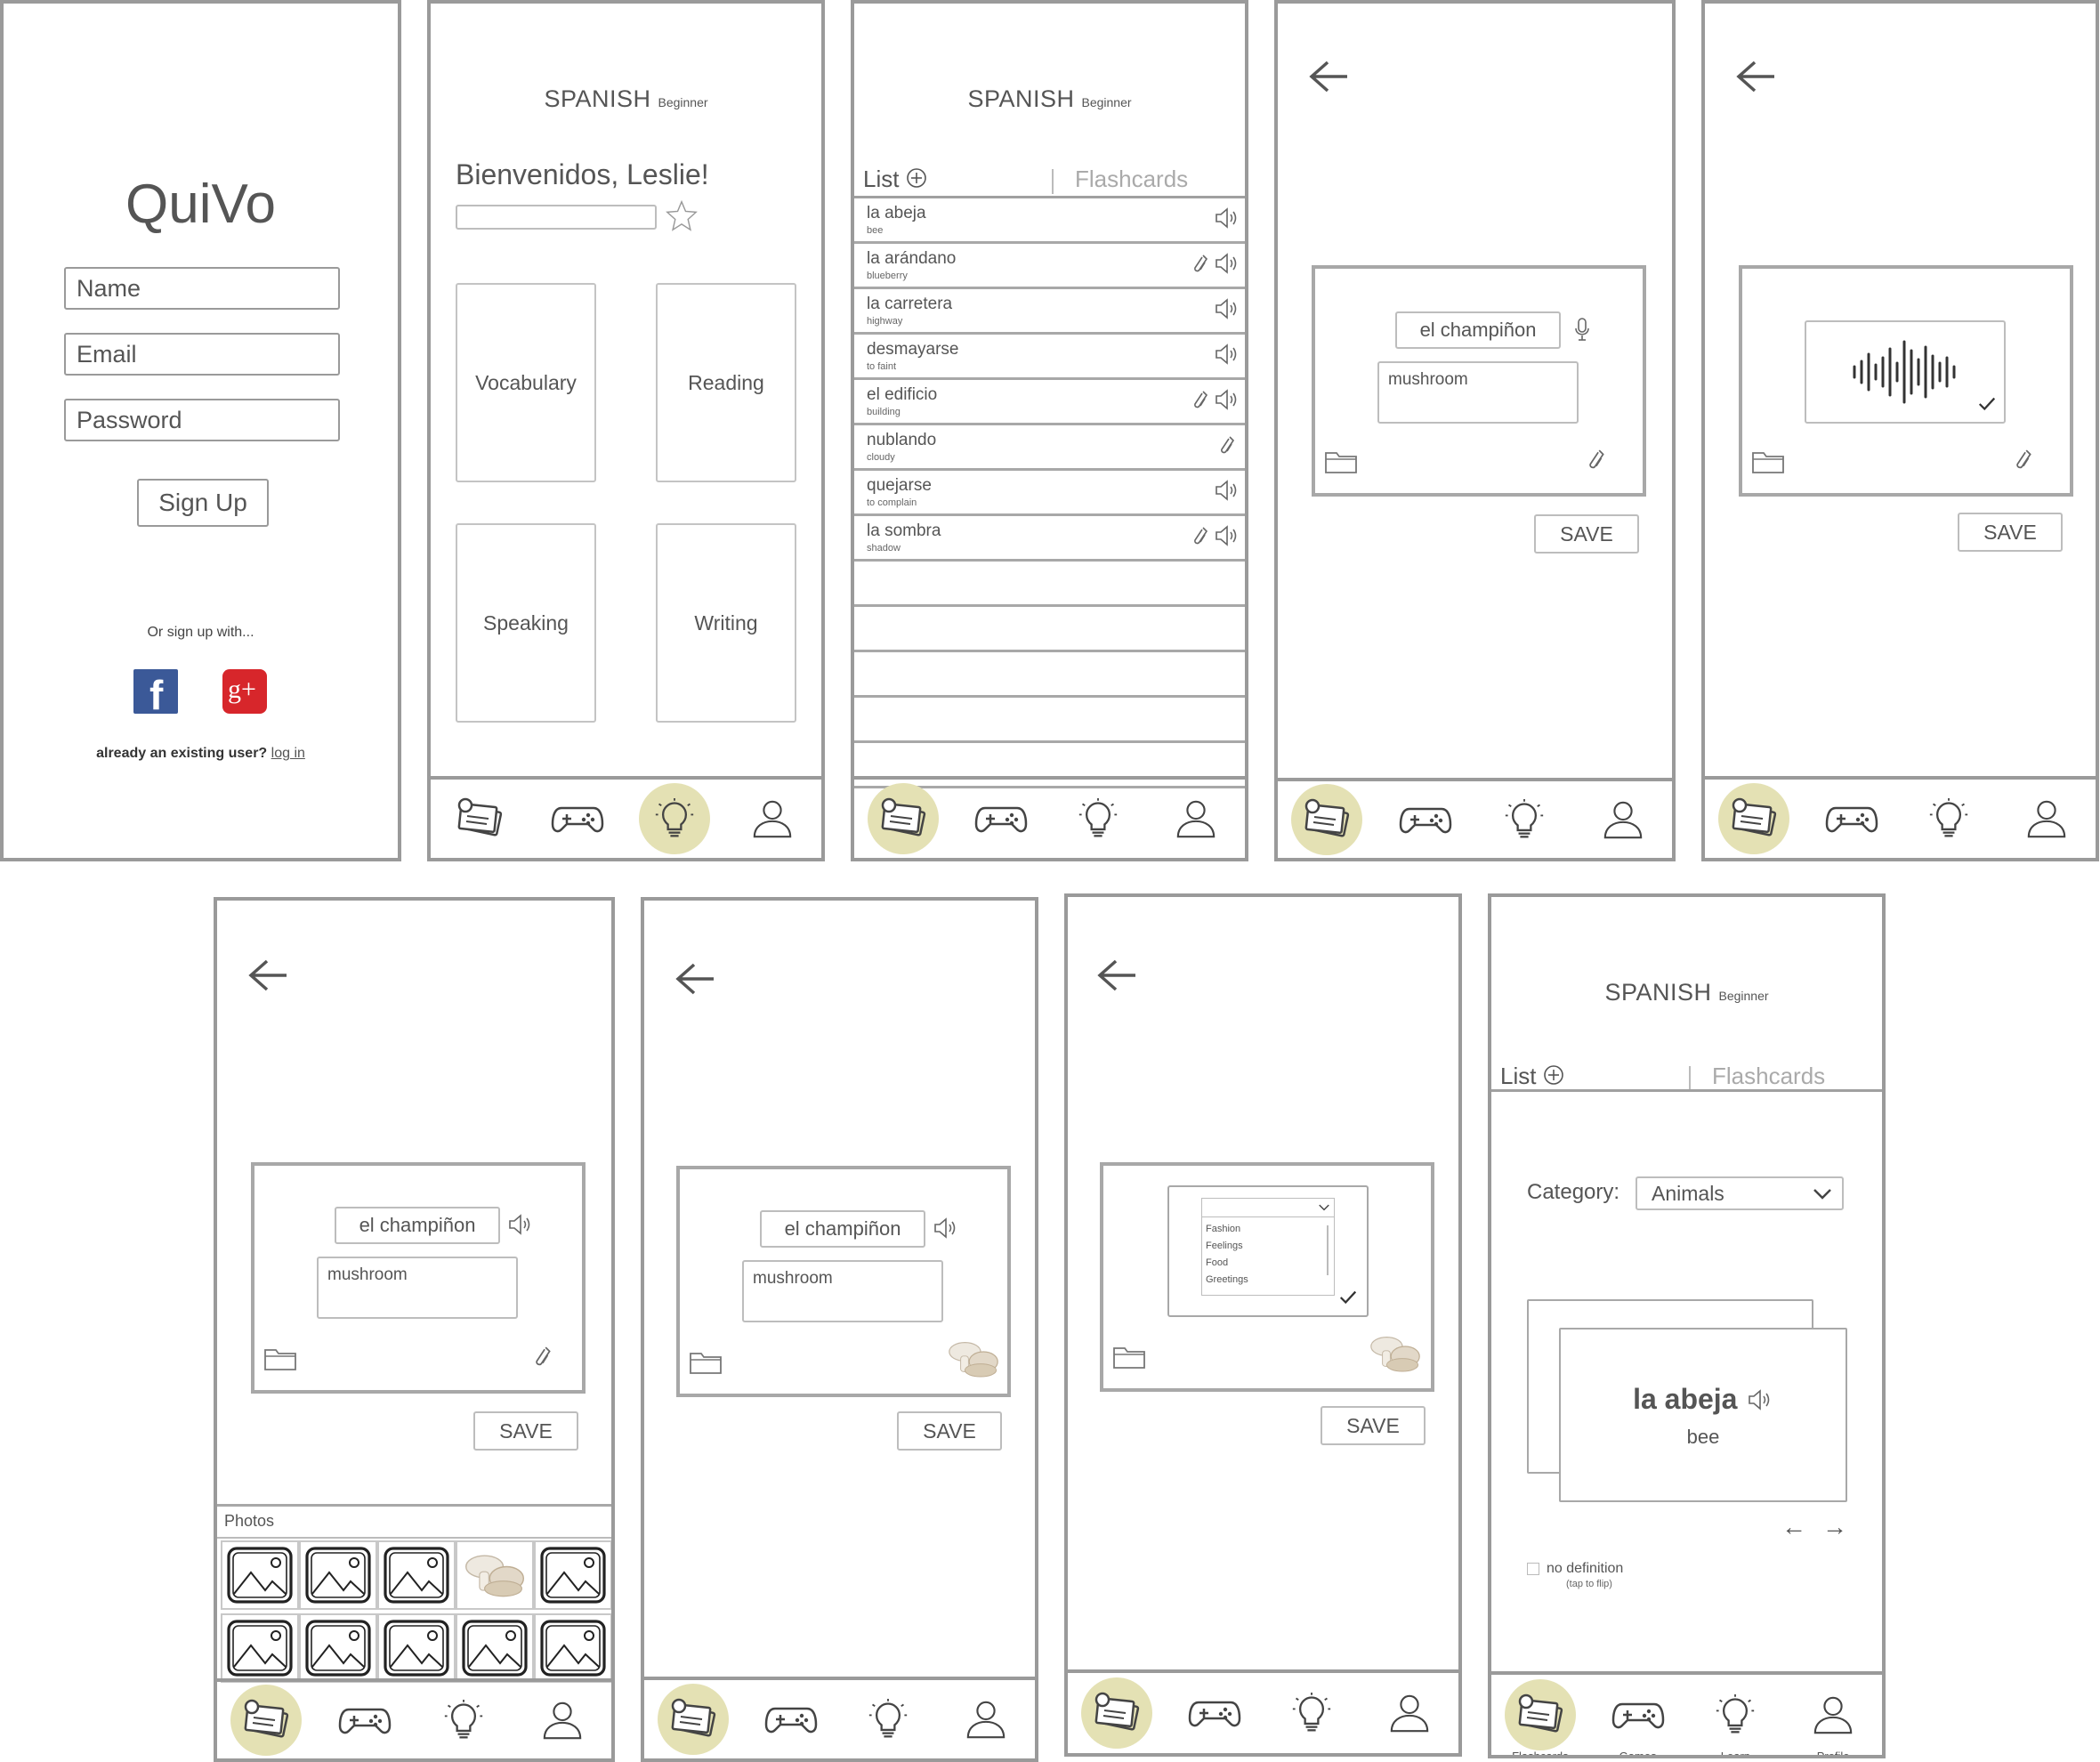 Image resolution: width=2100 pixels, height=1762 pixels. What do you see at coordinates (1703, 1415) in the screenshot?
I see `flashcard: la abeja bee` at bounding box center [1703, 1415].